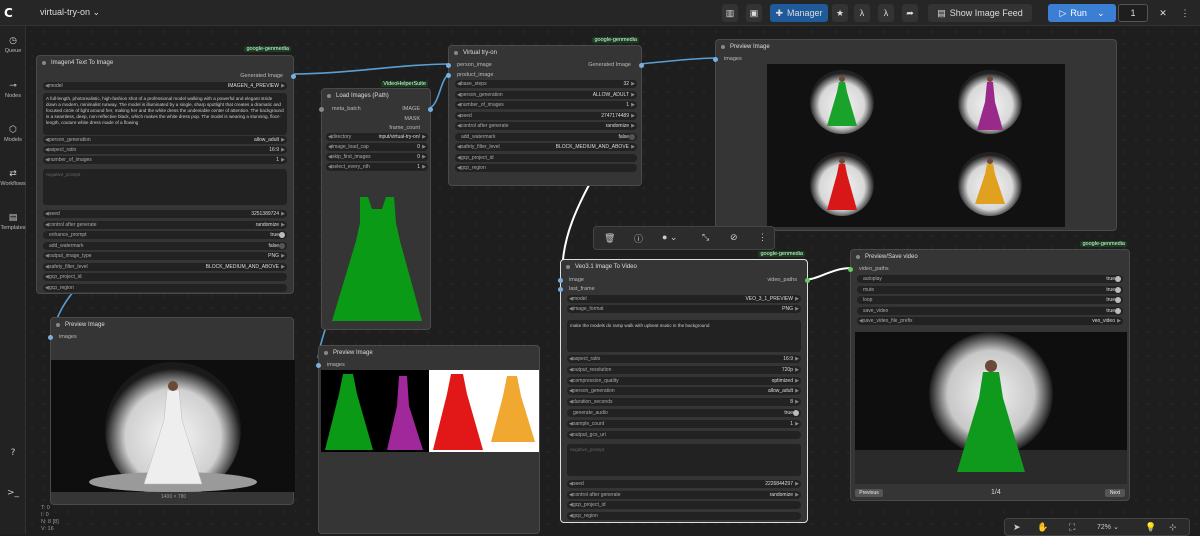 This screenshot has width=1200, height=536. I want to click on more-icon: ⋮, so click(762, 237).